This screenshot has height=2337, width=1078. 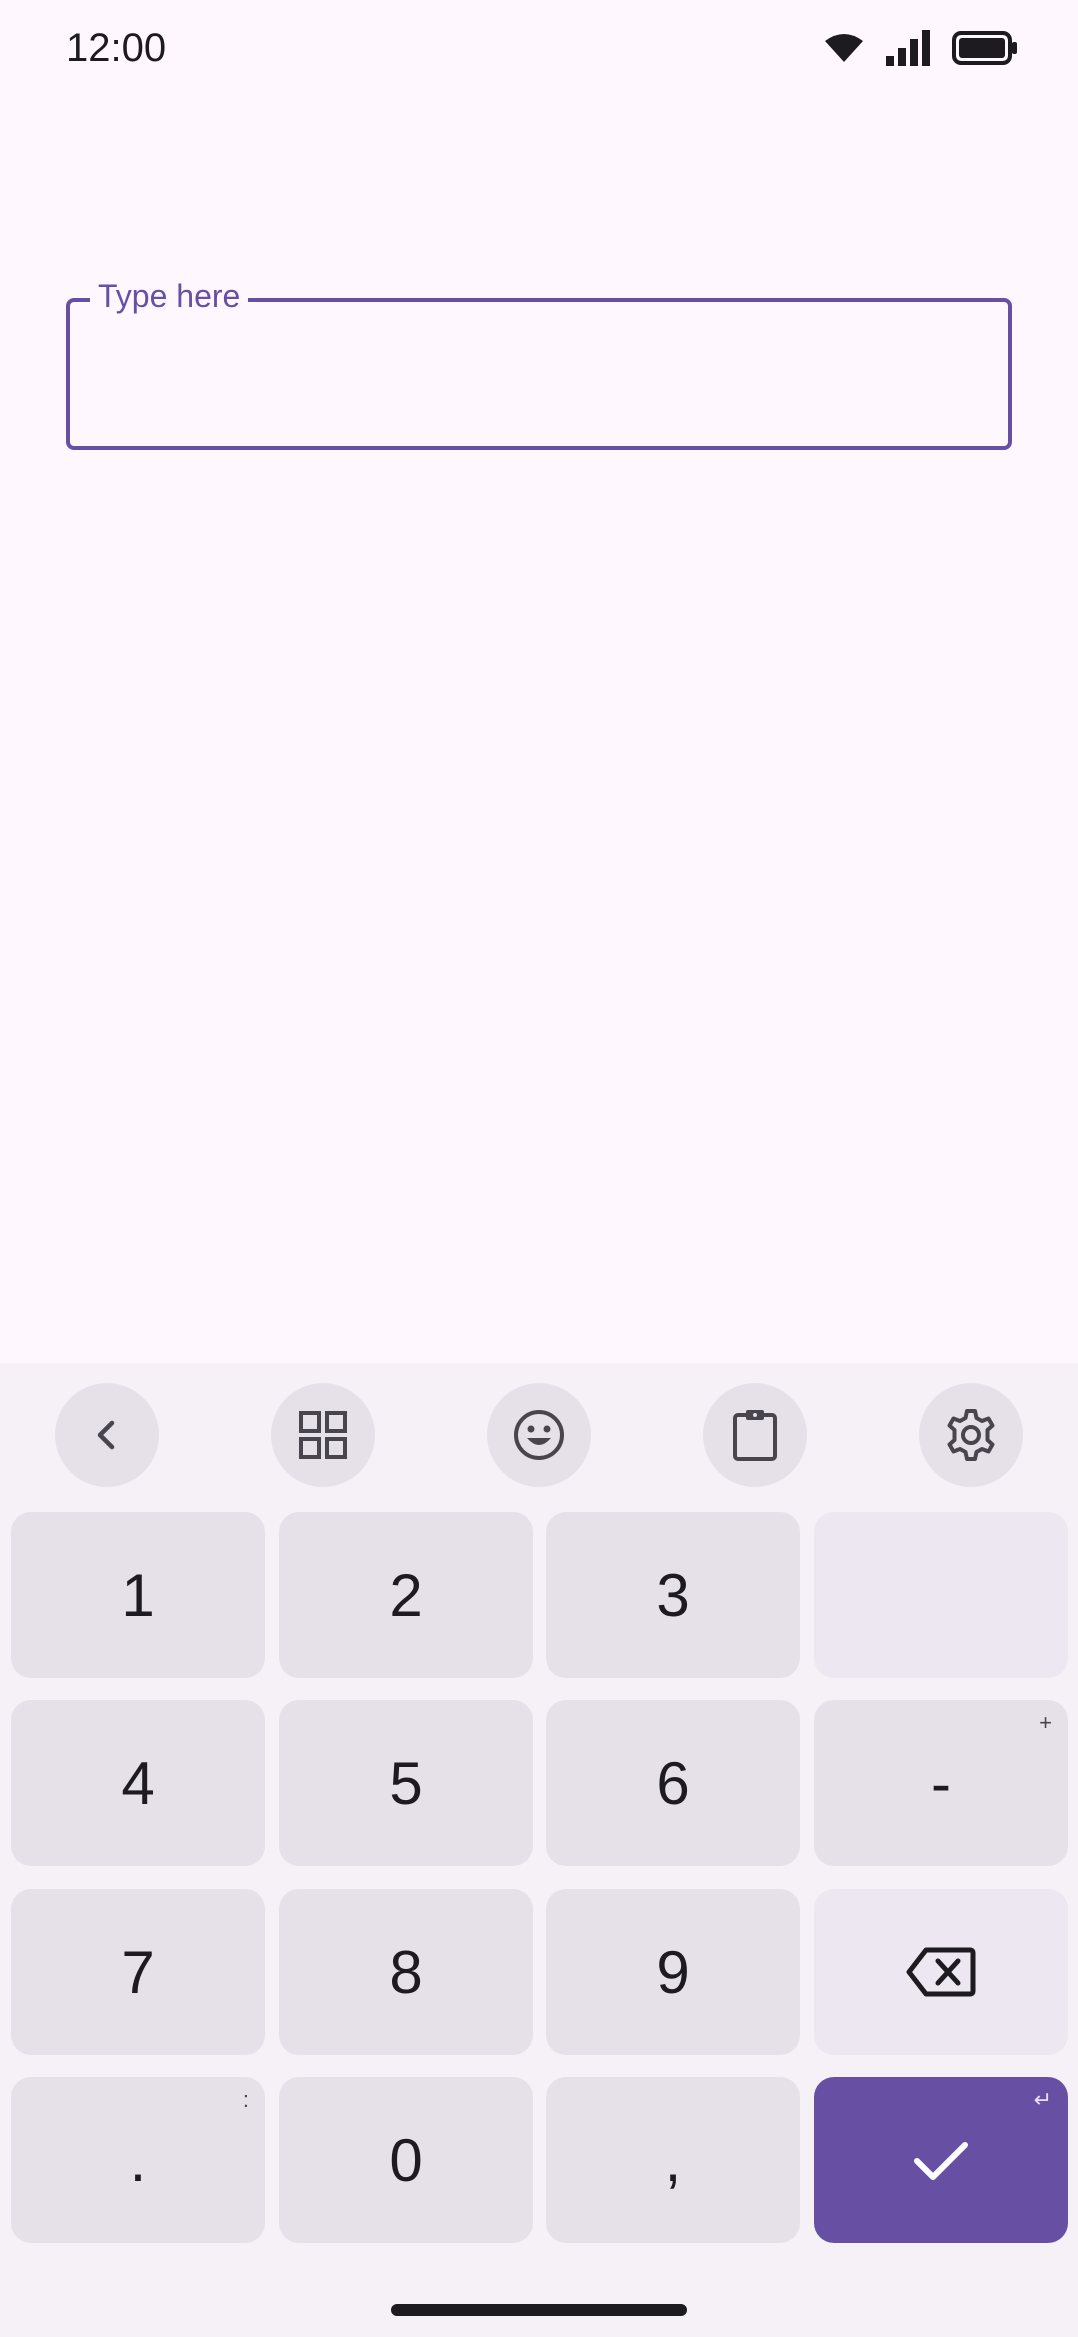 I want to click on settings-gear-icon, so click(x=971, y=1435).